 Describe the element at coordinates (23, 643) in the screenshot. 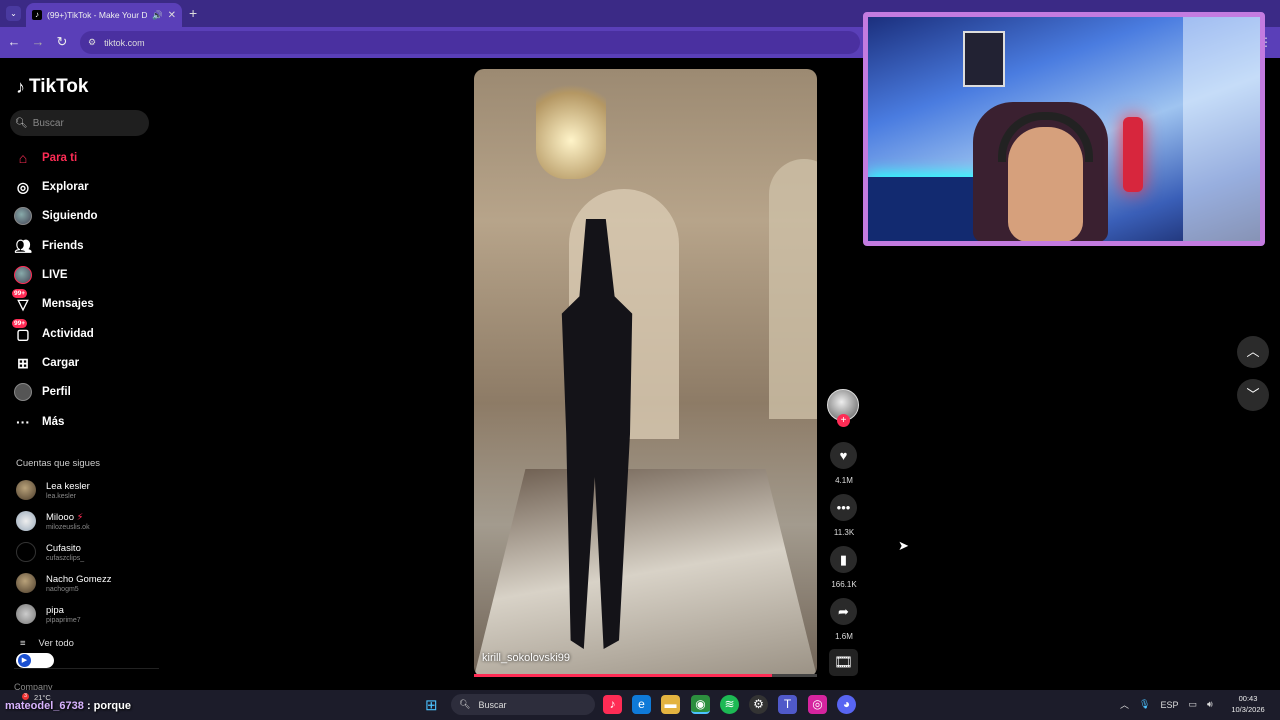

I see `list-icon: ≡` at that location.